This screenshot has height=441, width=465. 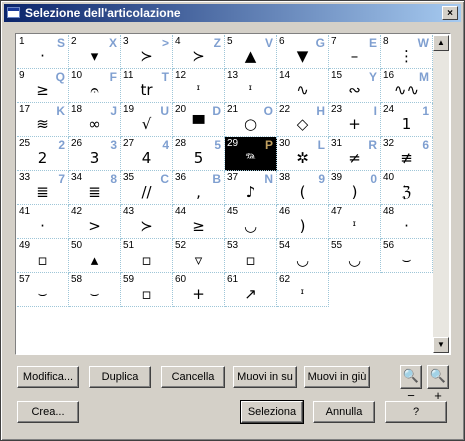 I want to click on articulation-symbol-icon: ≻, so click(x=146, y=56).